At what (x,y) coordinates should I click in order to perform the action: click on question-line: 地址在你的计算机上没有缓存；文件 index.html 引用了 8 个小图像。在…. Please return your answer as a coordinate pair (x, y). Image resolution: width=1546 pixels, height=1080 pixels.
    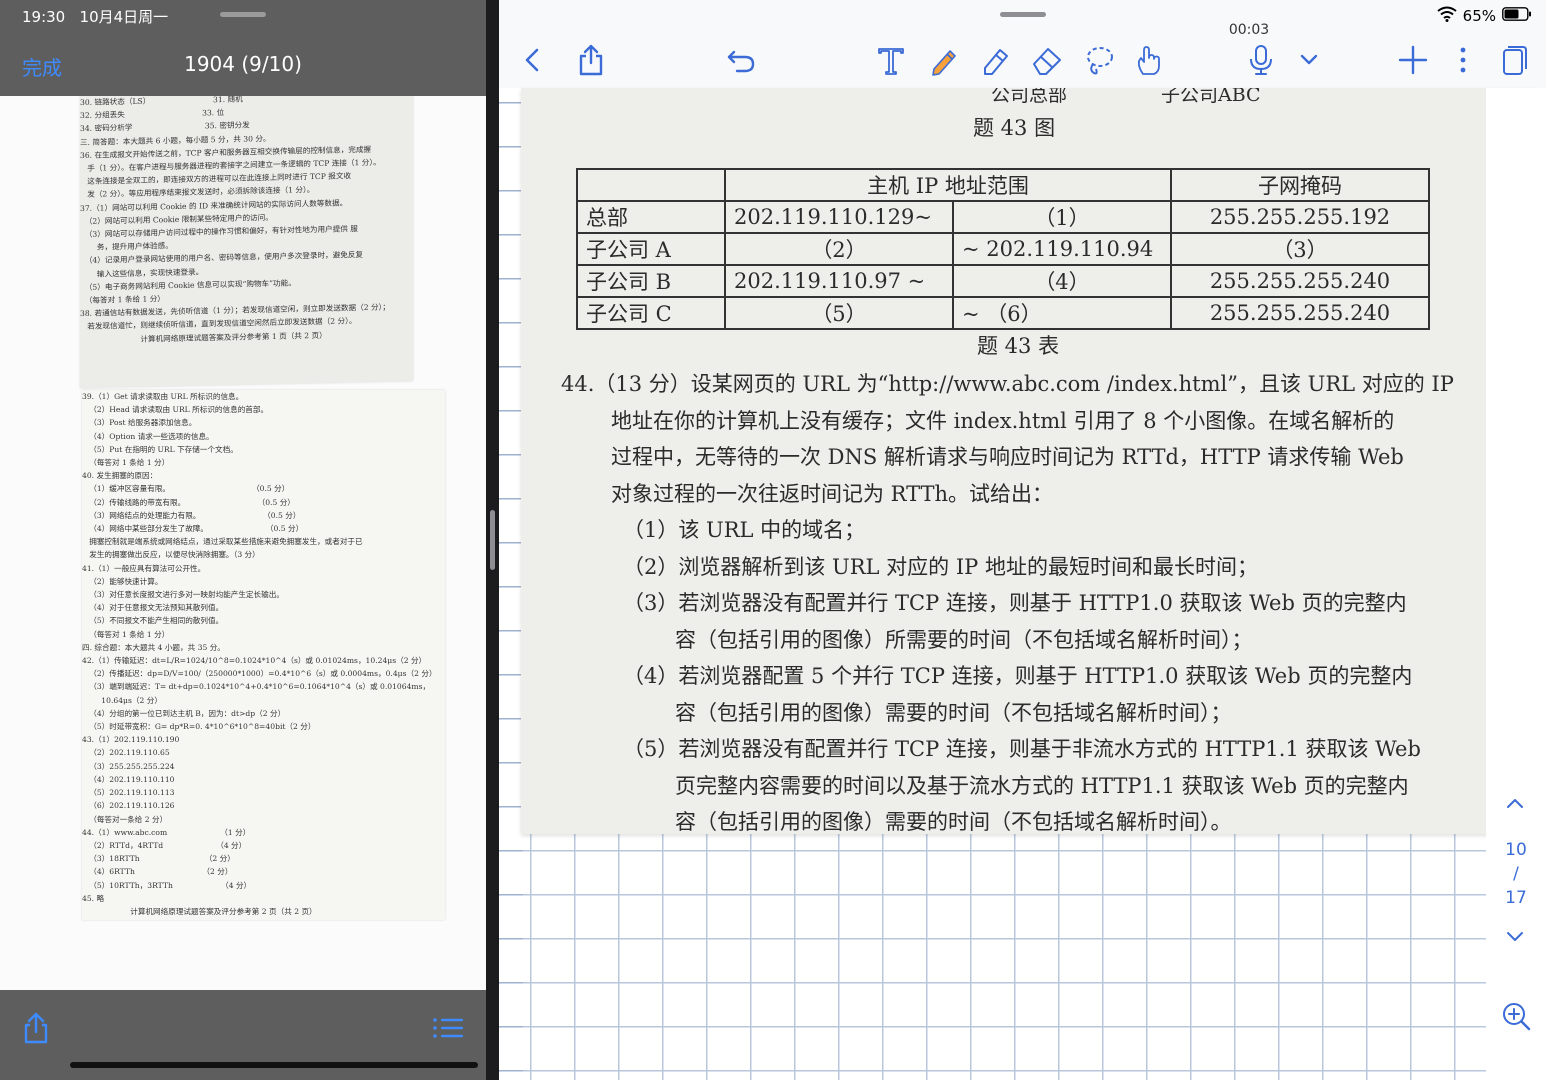
    Looking at the image, I should click on (1003, 420).